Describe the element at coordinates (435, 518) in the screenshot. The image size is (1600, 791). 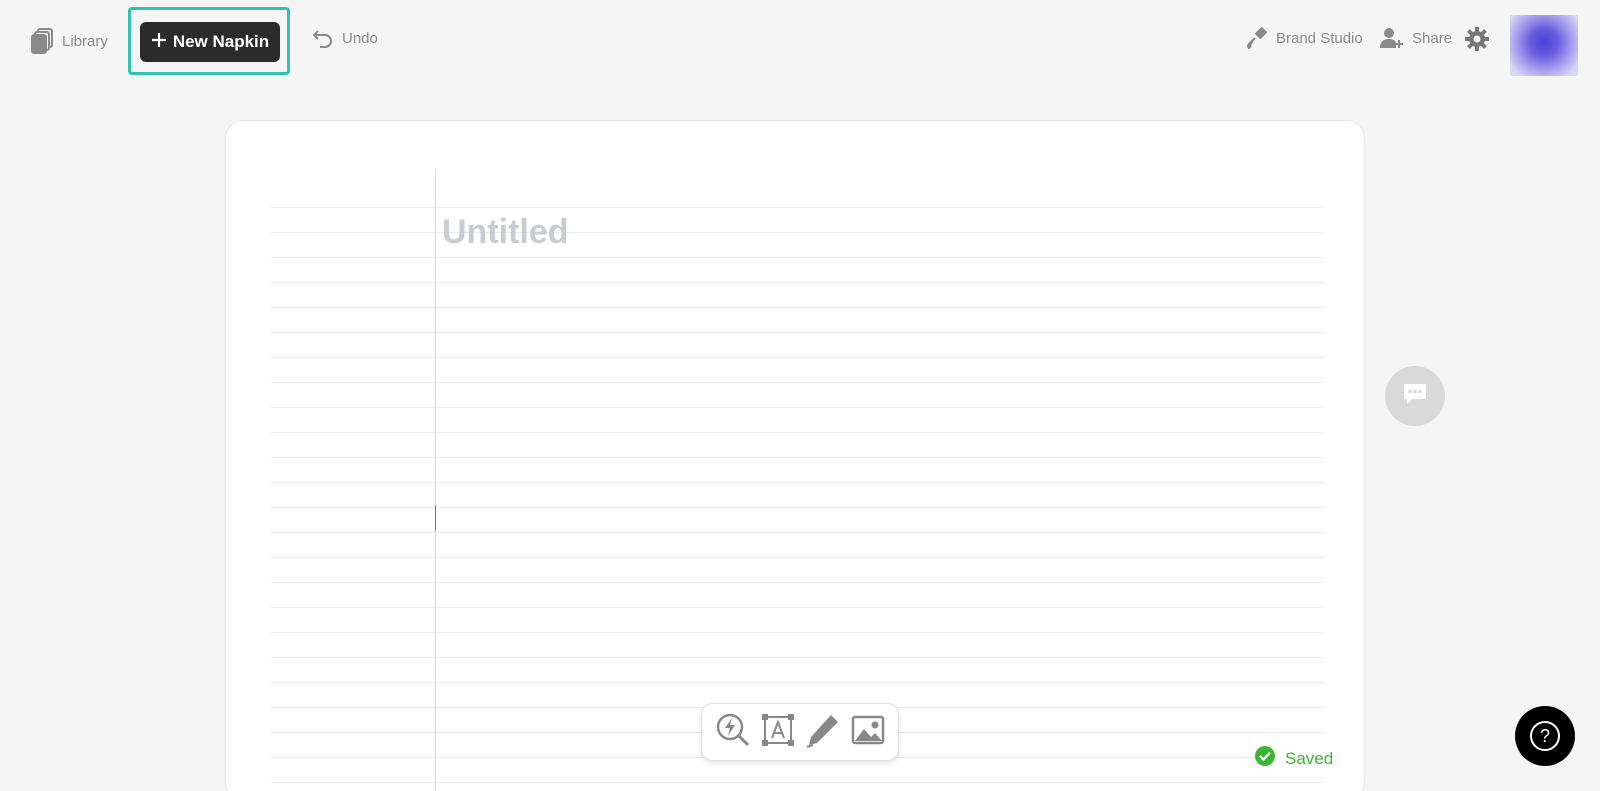
I see `text-cursor` at that location.